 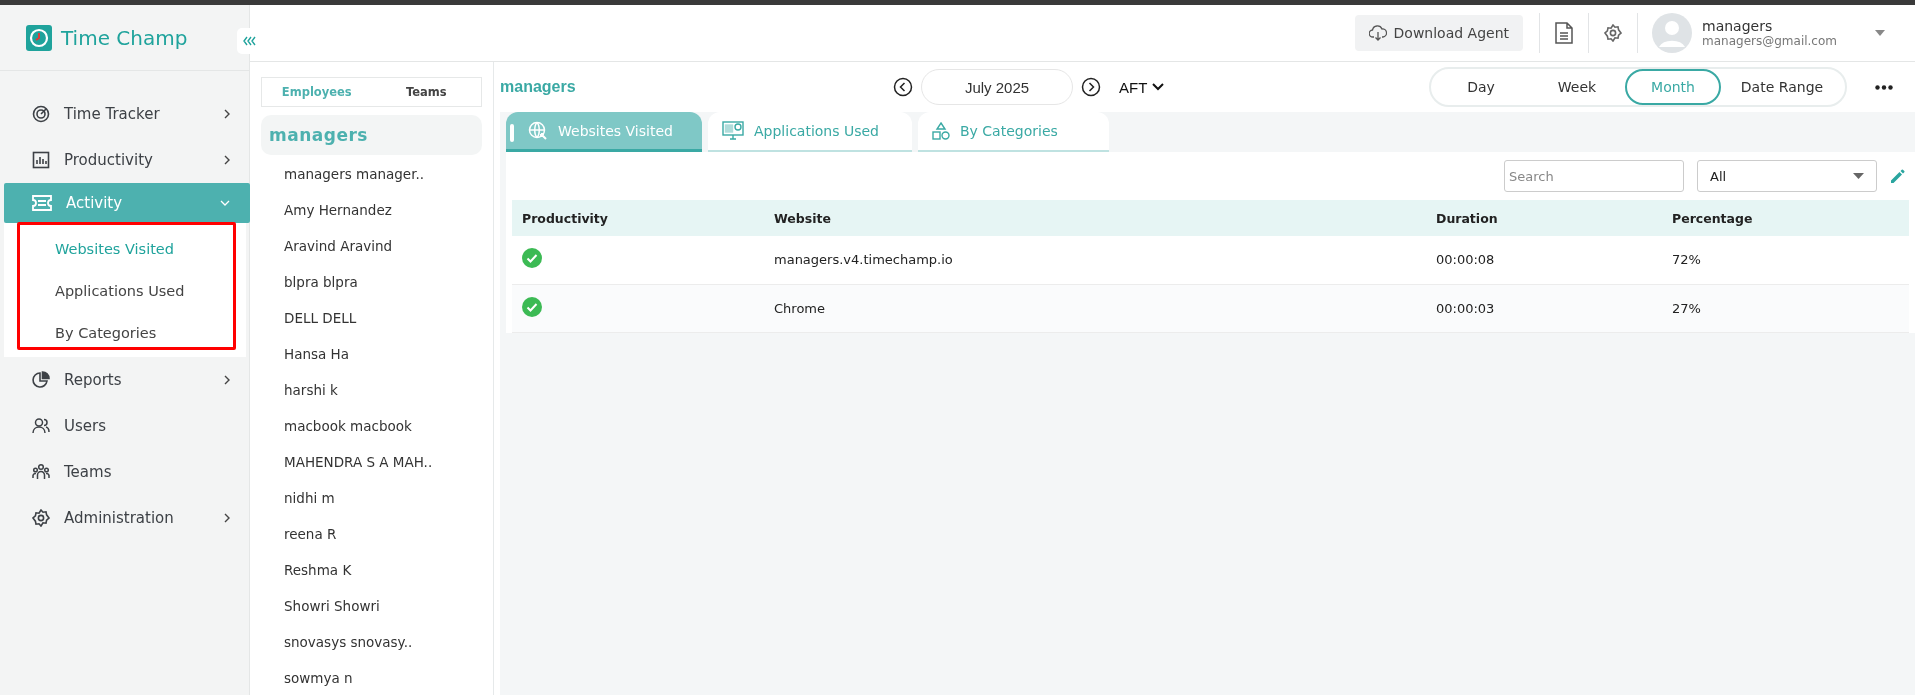 I want to click on employee-item: DELL DELL, so click(x=371, y=317).